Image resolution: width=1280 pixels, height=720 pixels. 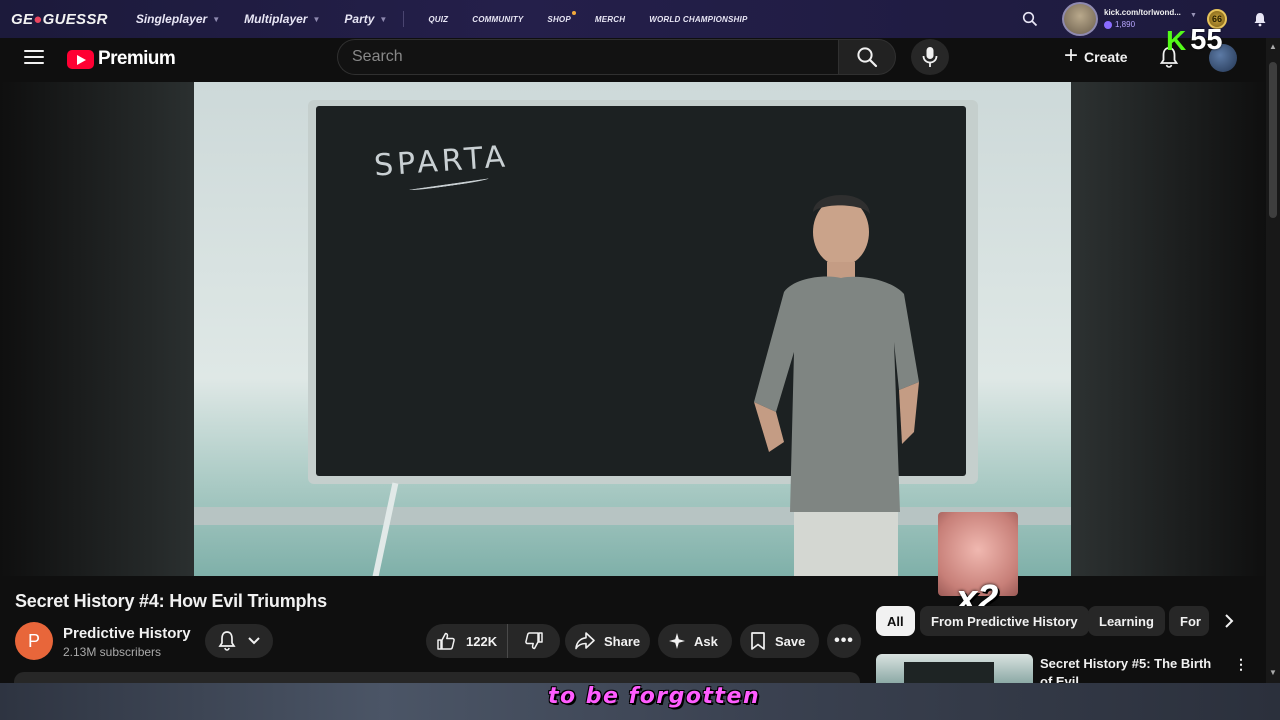 What do you see at coordinates (954, 669) in the screenshot?
I see `recommendation-thumbnail` at bounding box center [954, 669].